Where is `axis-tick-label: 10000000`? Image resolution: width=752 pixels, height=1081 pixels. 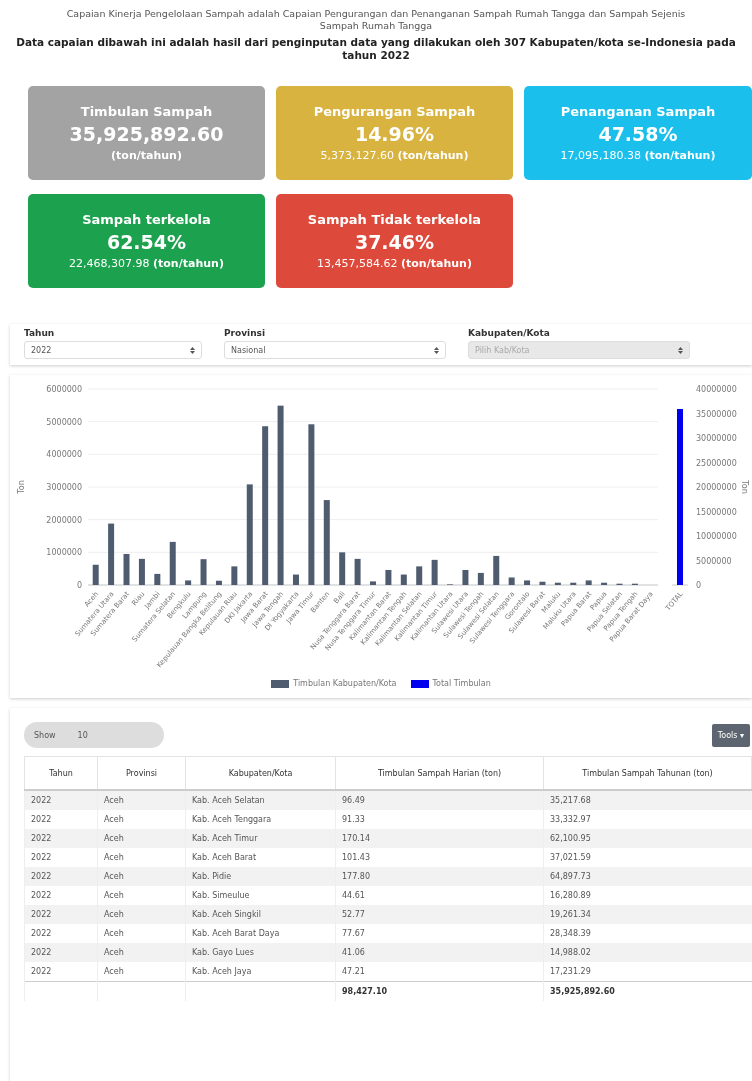 axis-tick-label: 10000000 is located at coordinates (716, 536).